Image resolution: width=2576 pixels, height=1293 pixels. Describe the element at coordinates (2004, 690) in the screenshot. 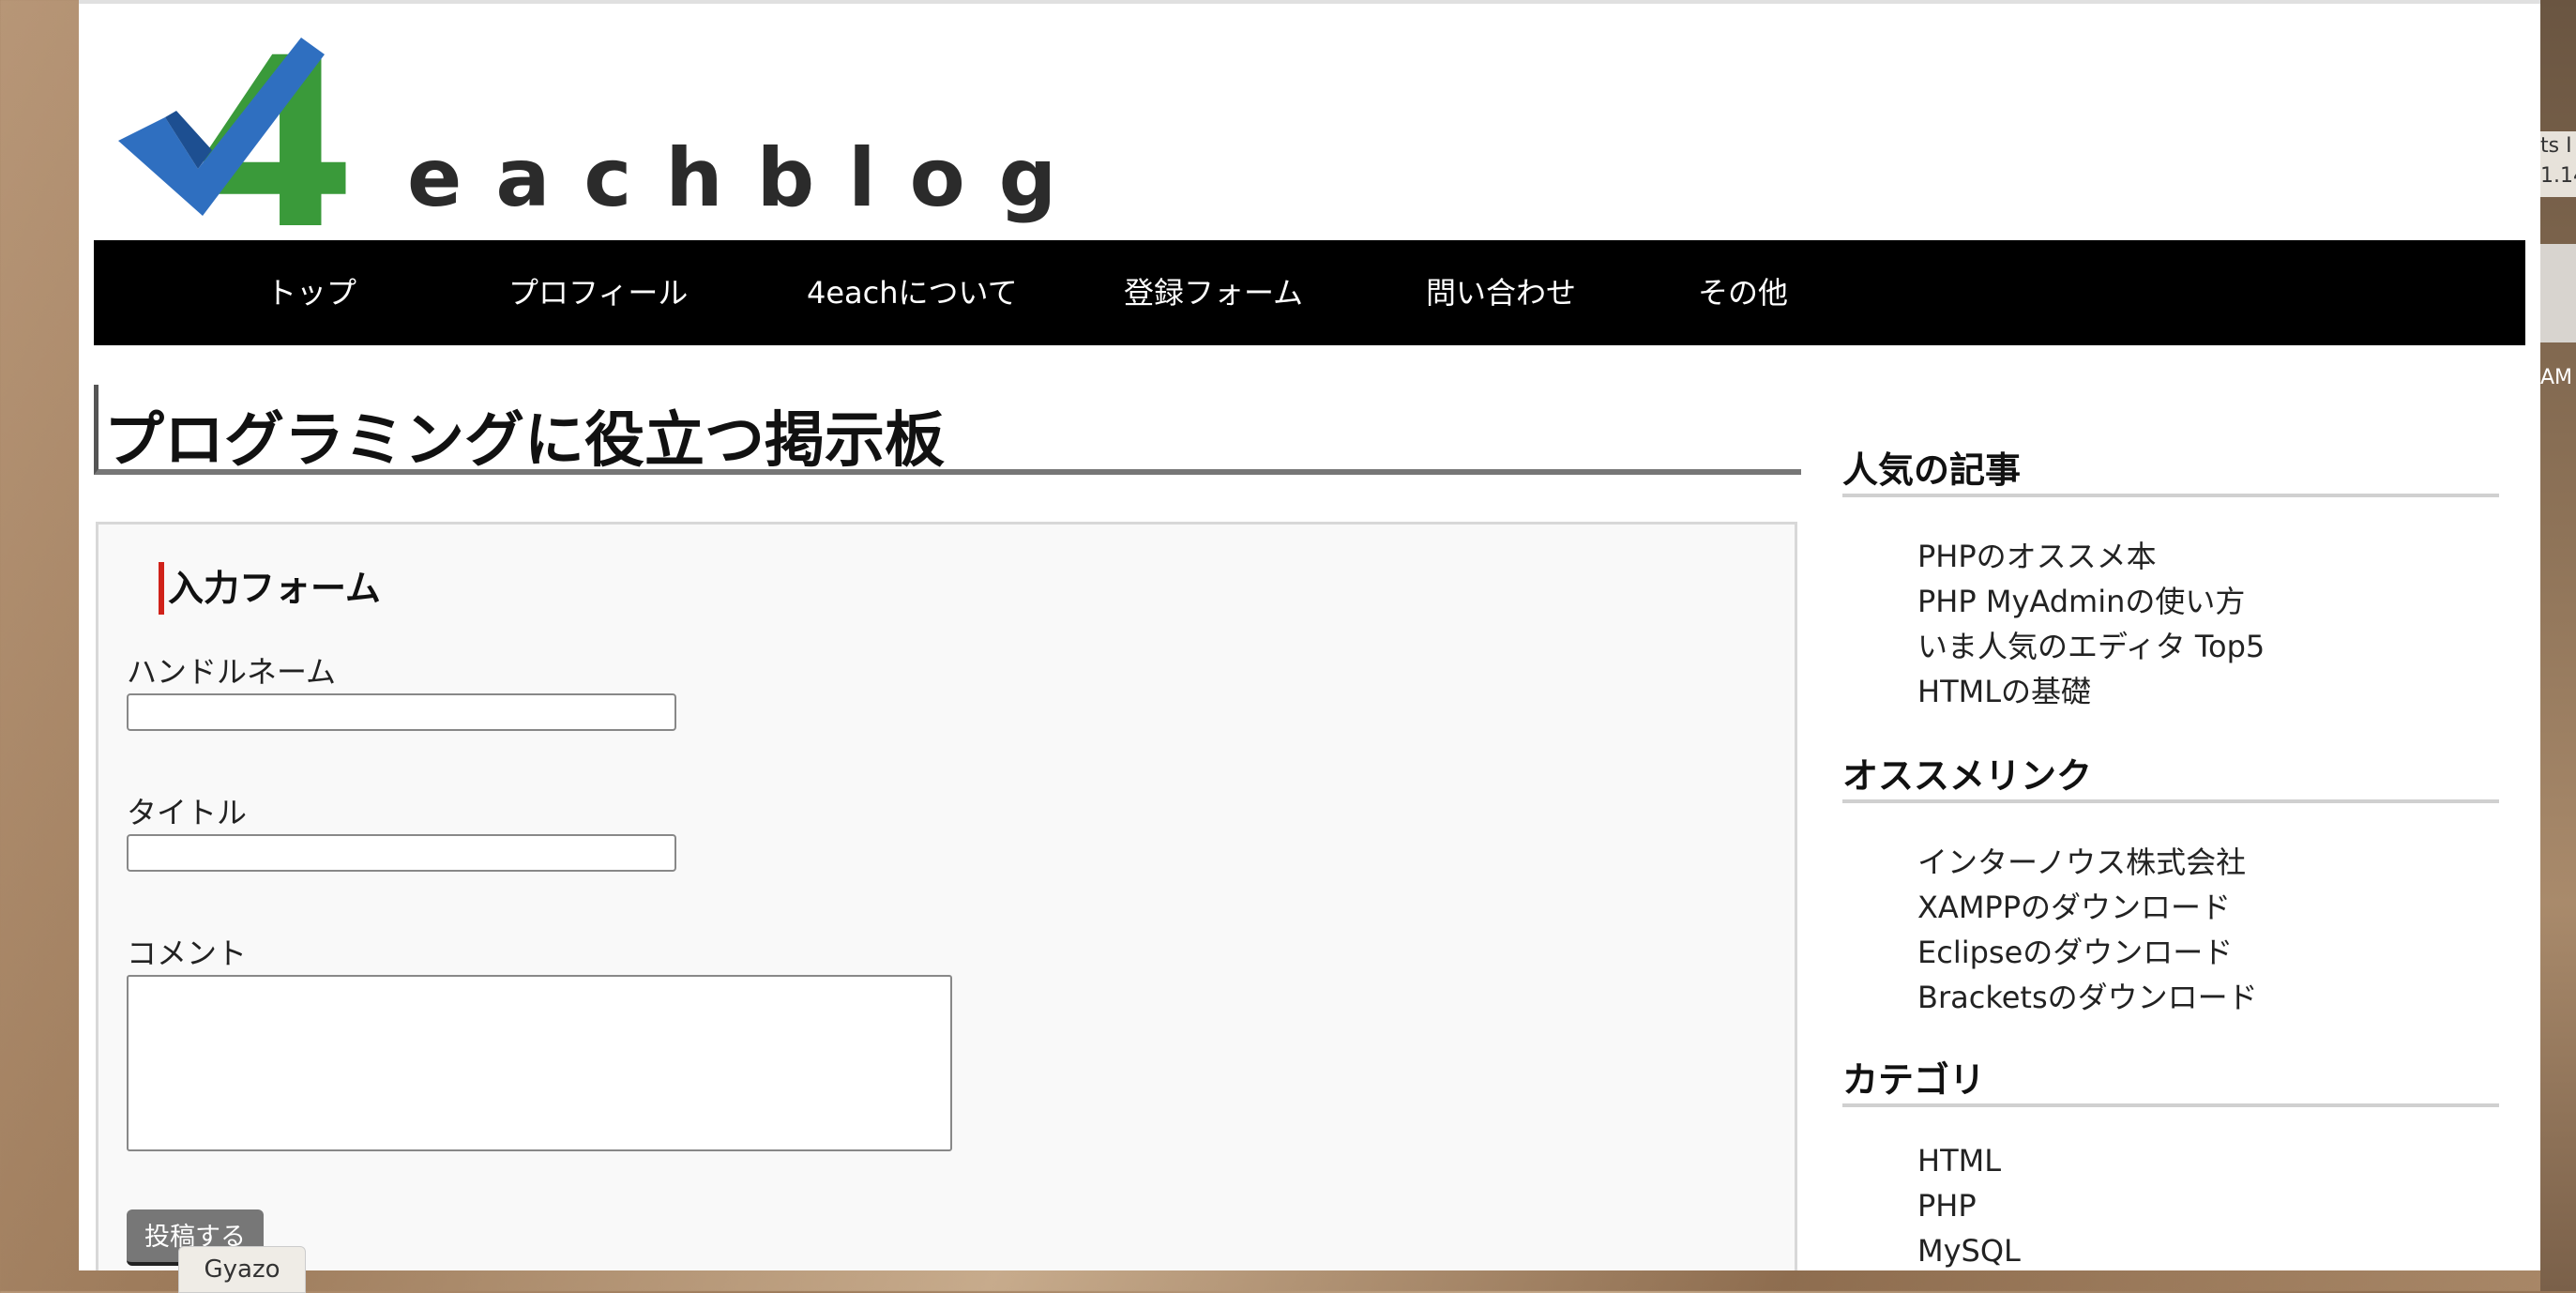

I see `sidebar-item-html-basics: HTMLの基礎` at that location.